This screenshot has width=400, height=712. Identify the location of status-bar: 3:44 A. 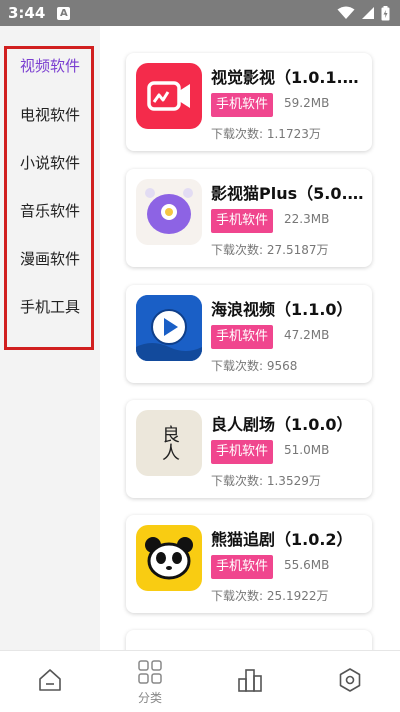
(200, 13).